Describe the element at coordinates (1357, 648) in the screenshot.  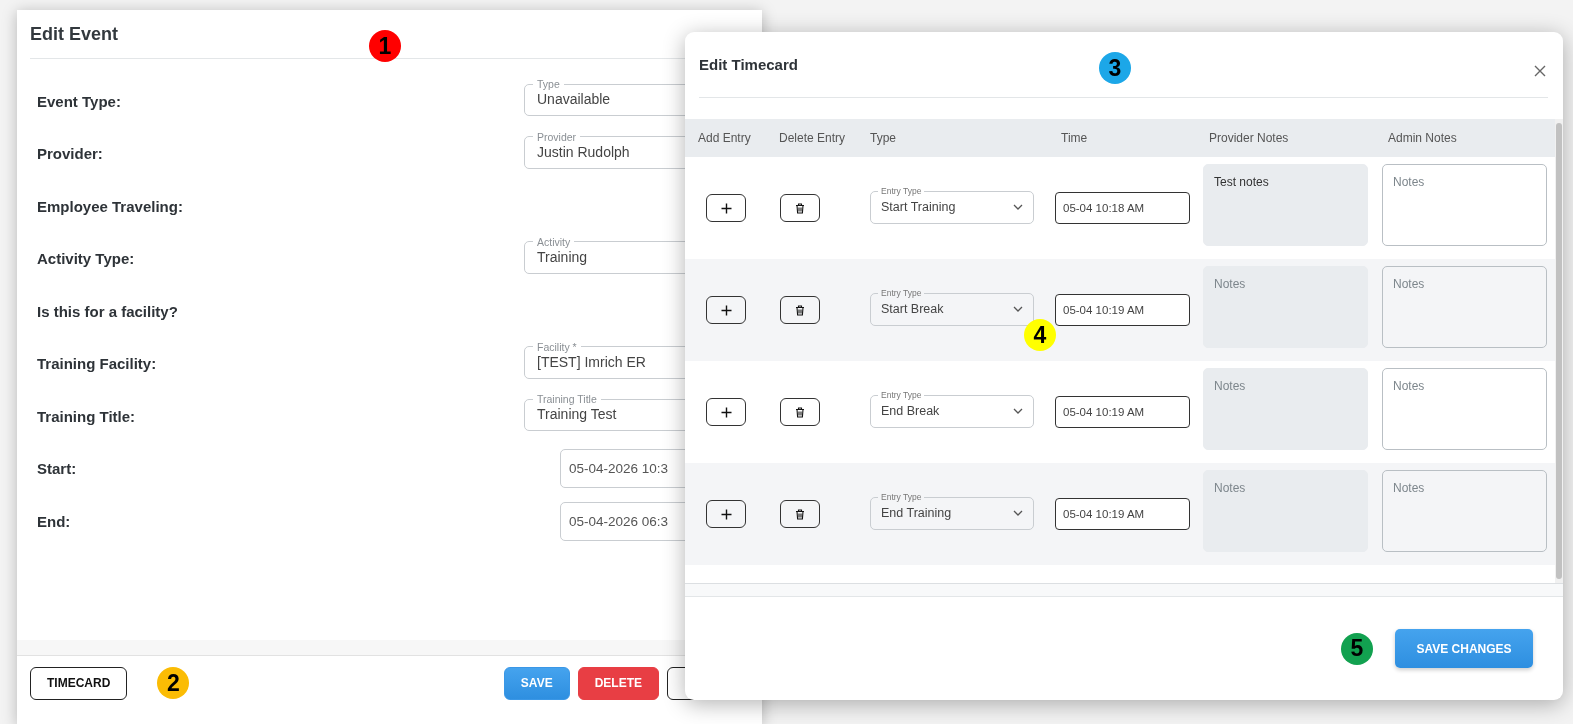
I see `callout-marker: 5` at that location.